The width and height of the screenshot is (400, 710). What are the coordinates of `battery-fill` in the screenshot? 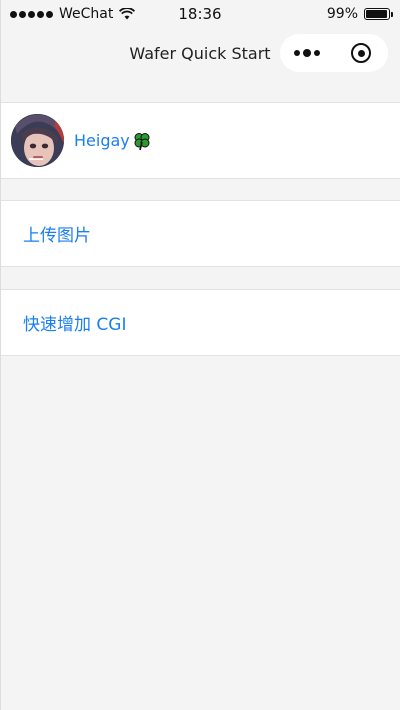 It's located at (376, 14).